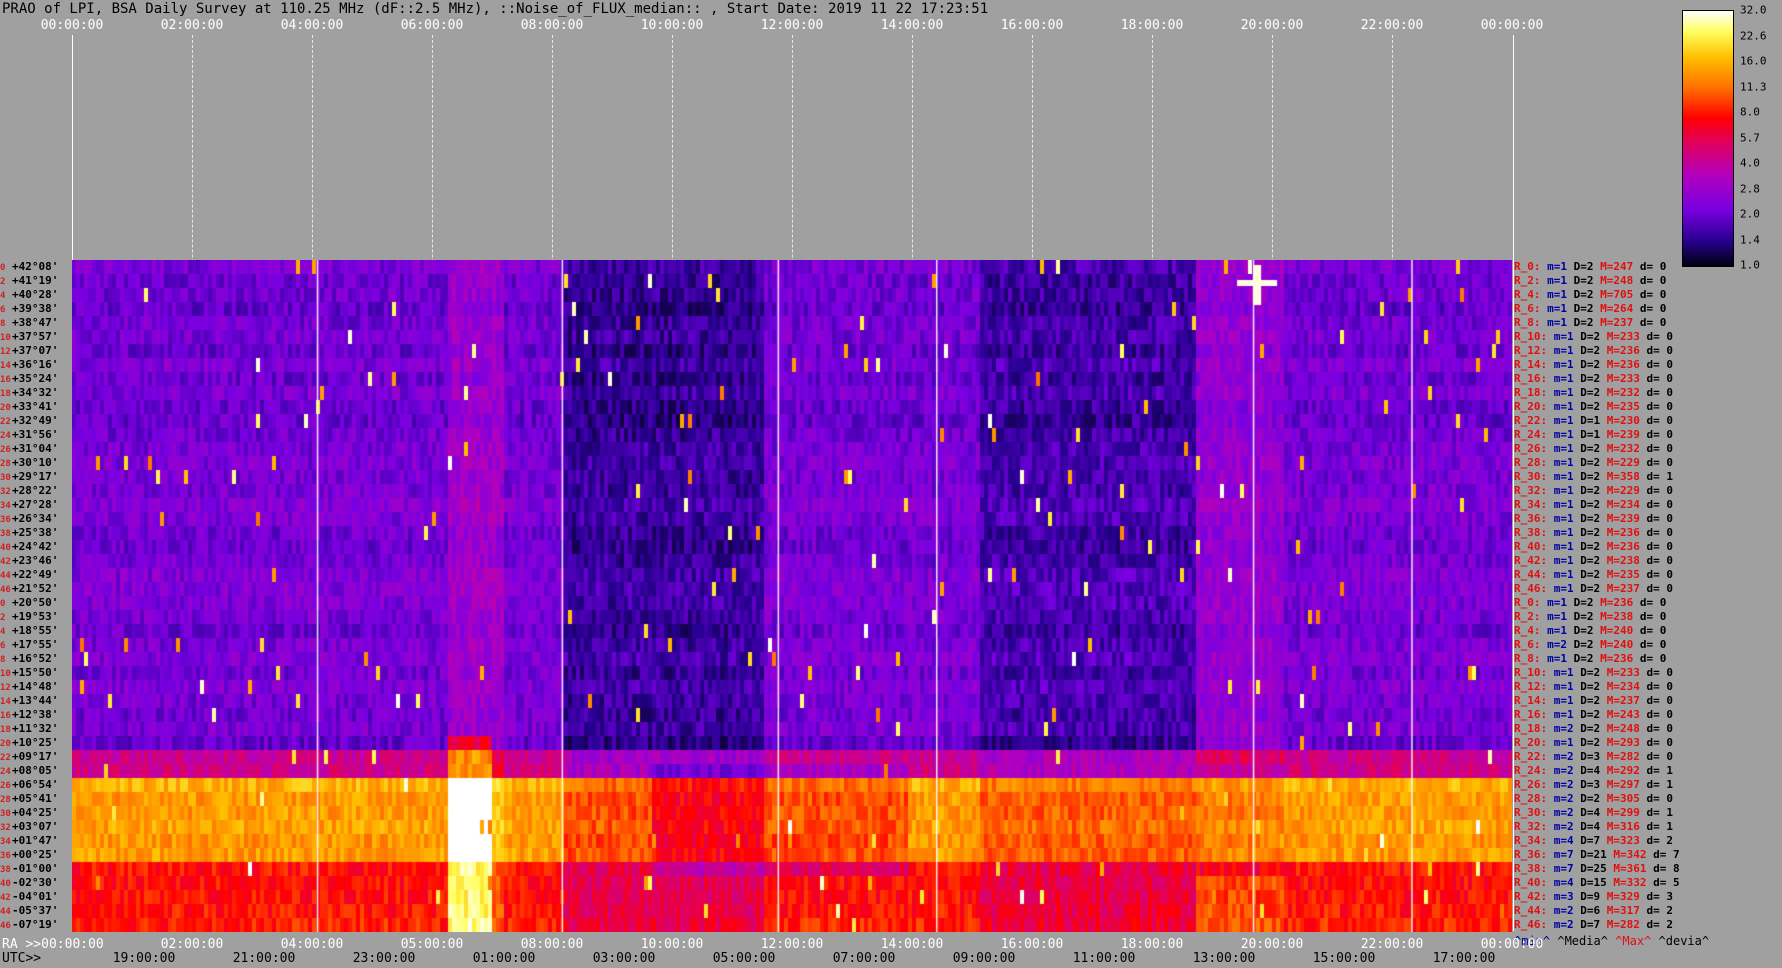 Image resolution: width=1782 pixels, height=968 pixels. I want to click on declination-value: +33°41', so click(35, 406).